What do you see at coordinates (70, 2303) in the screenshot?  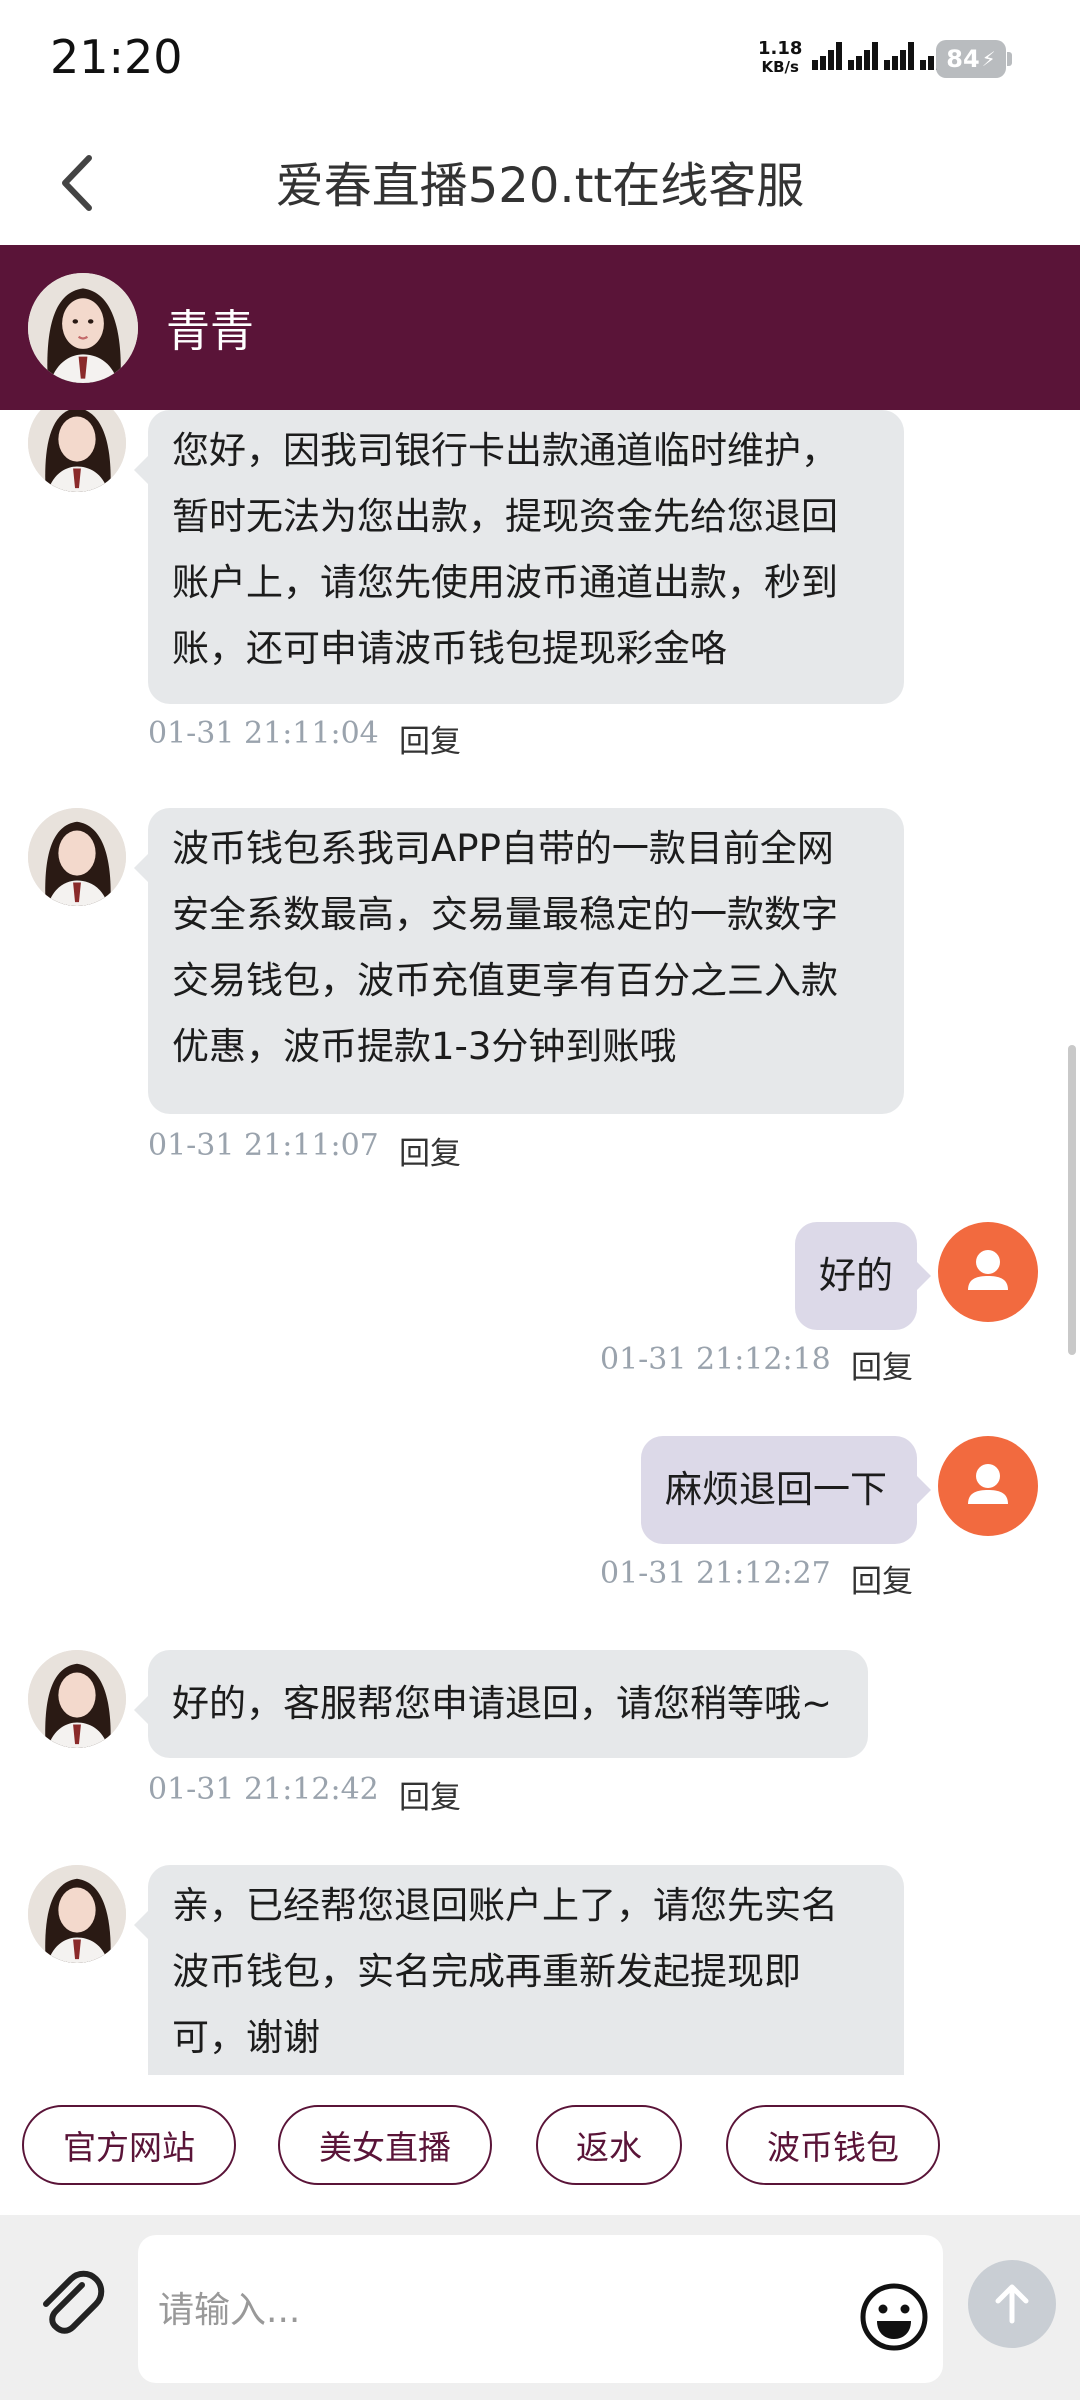 I see `paperclip-icon` at bounding box center [70, 2303].